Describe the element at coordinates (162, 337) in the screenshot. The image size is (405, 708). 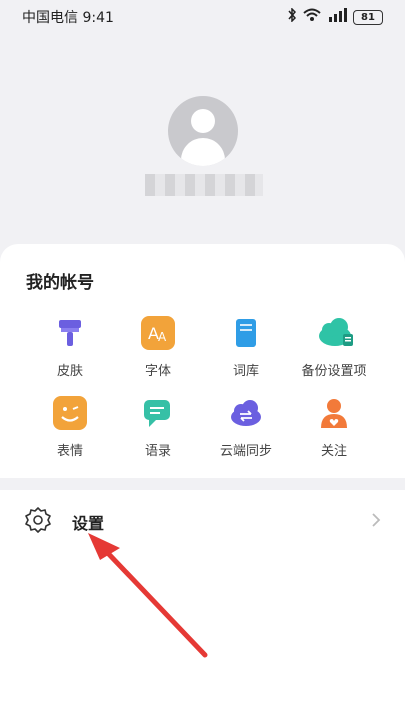
I see `svg-text: A` at that location.